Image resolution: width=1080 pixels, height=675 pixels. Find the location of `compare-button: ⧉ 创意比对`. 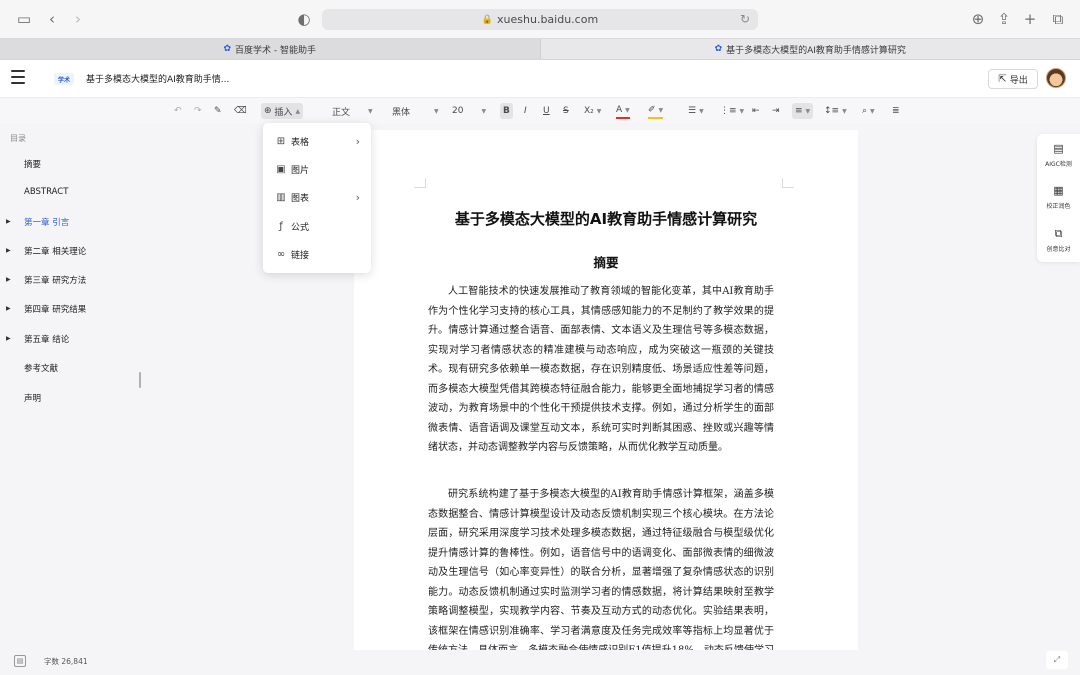

compare-button: ⧉ 创意比对 is located at coordinates (1058, 240).